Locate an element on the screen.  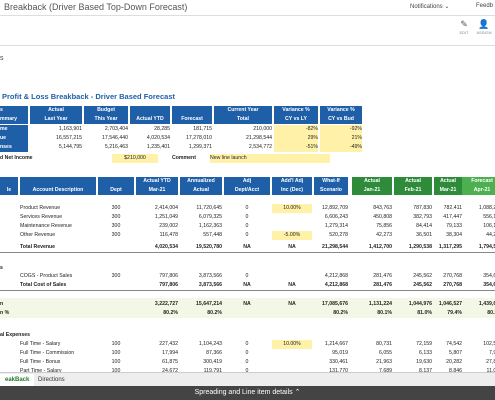
grid-cell: 79.4% is located at coordinates (454, 313).